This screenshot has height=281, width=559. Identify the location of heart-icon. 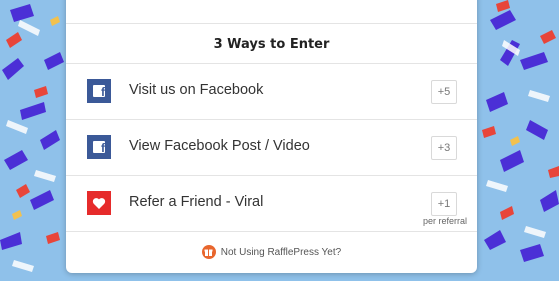
(99, 203).